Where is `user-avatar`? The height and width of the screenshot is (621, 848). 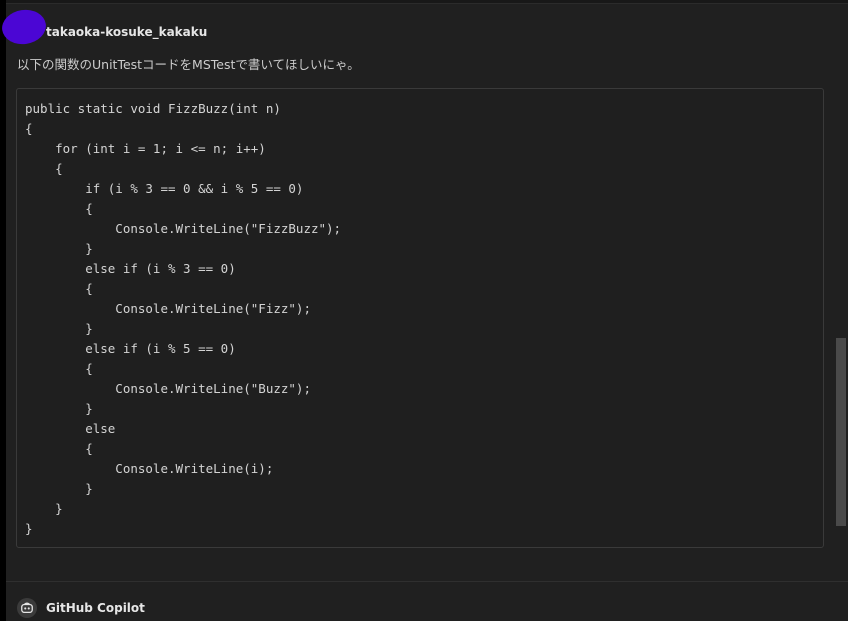 user-avatar is located at coordinates (24, 27).